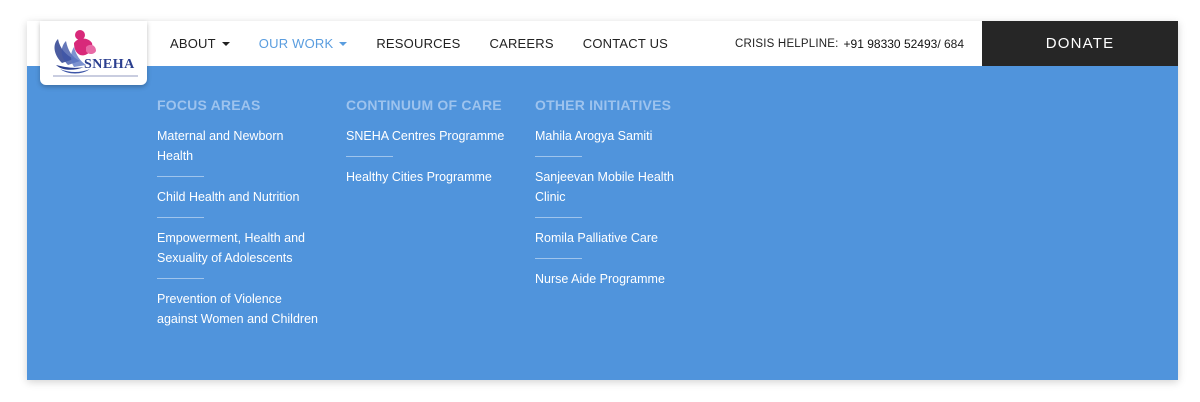  I want to click on nav-contact-us-label: CONTACT US, so click(625, 43).